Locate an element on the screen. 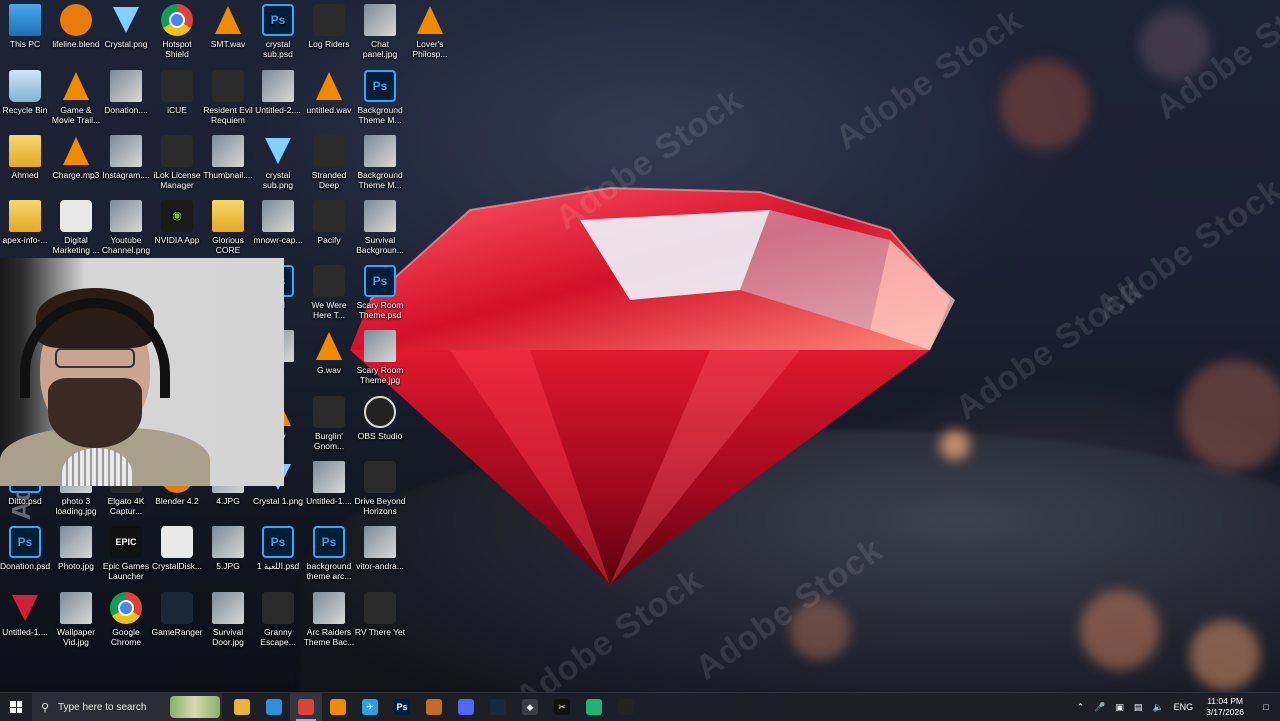  file-icon is located at coordinates (25, 216).